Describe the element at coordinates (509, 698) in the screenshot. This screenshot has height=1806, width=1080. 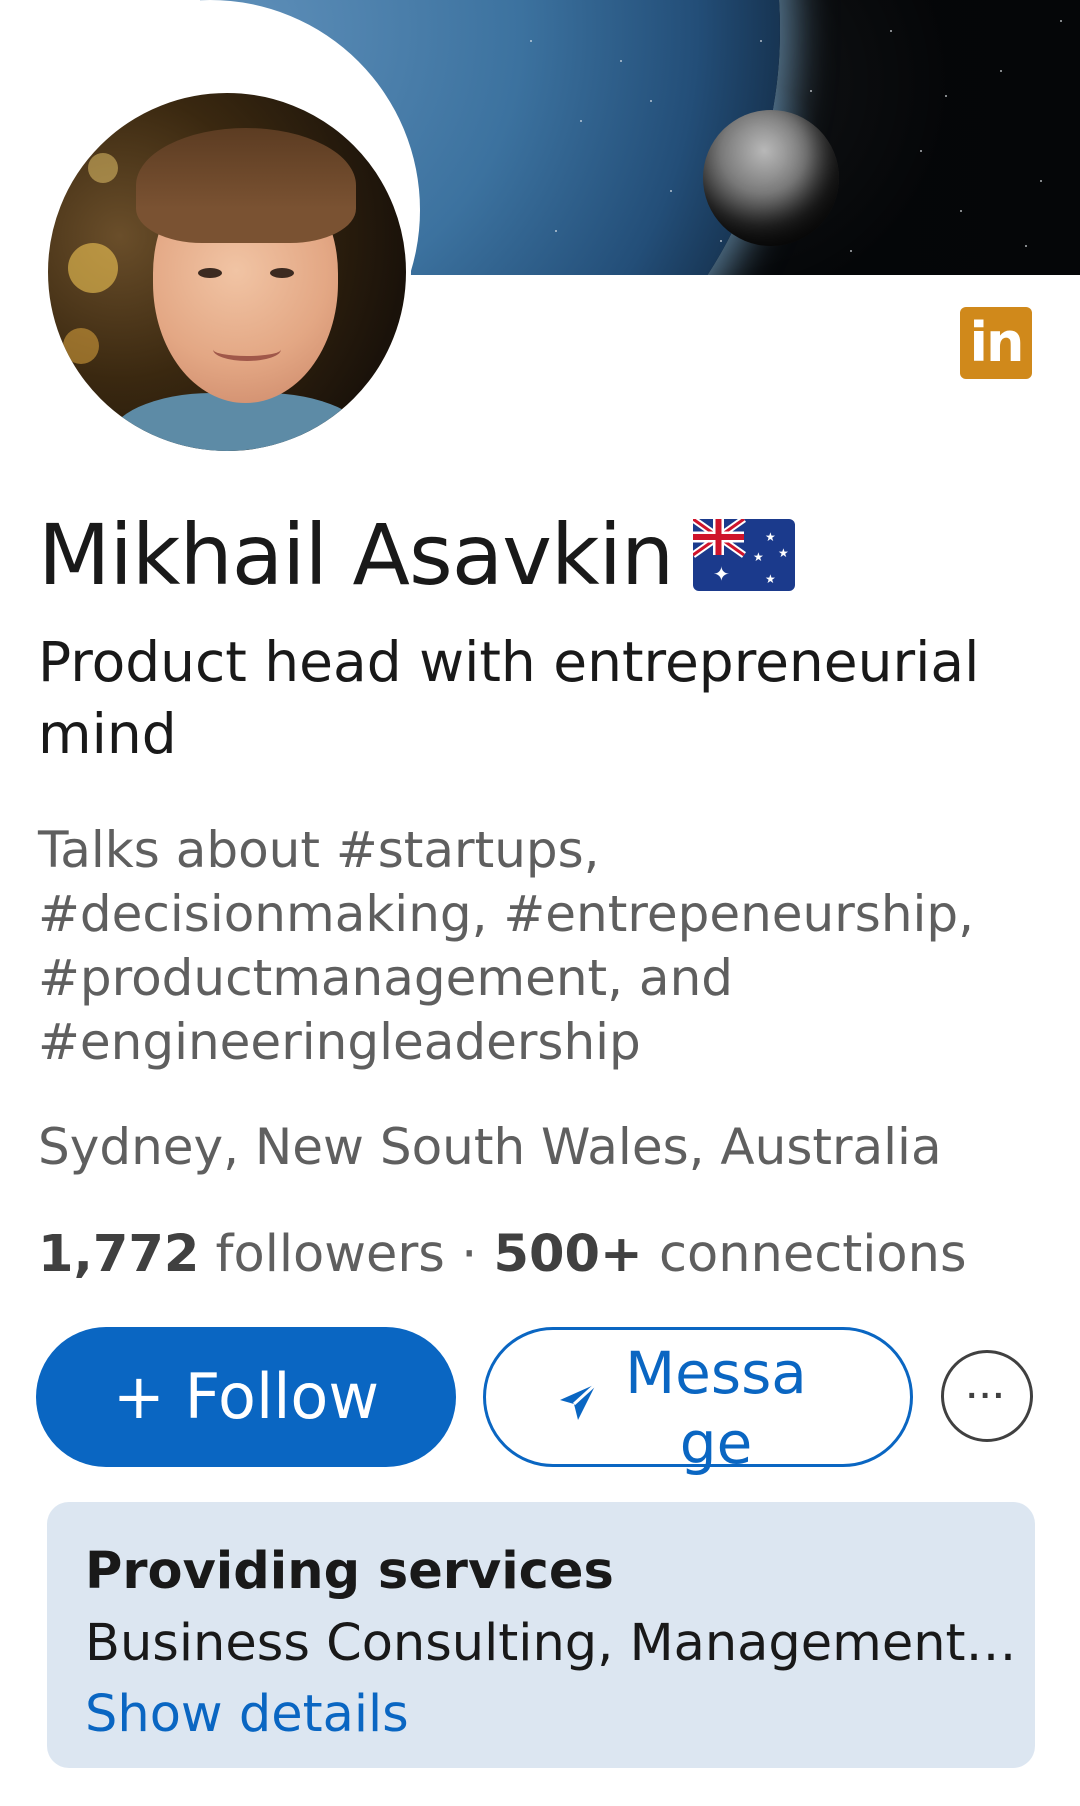
I see `profile-headline: Product head with entrepreneurial mind` at that location.